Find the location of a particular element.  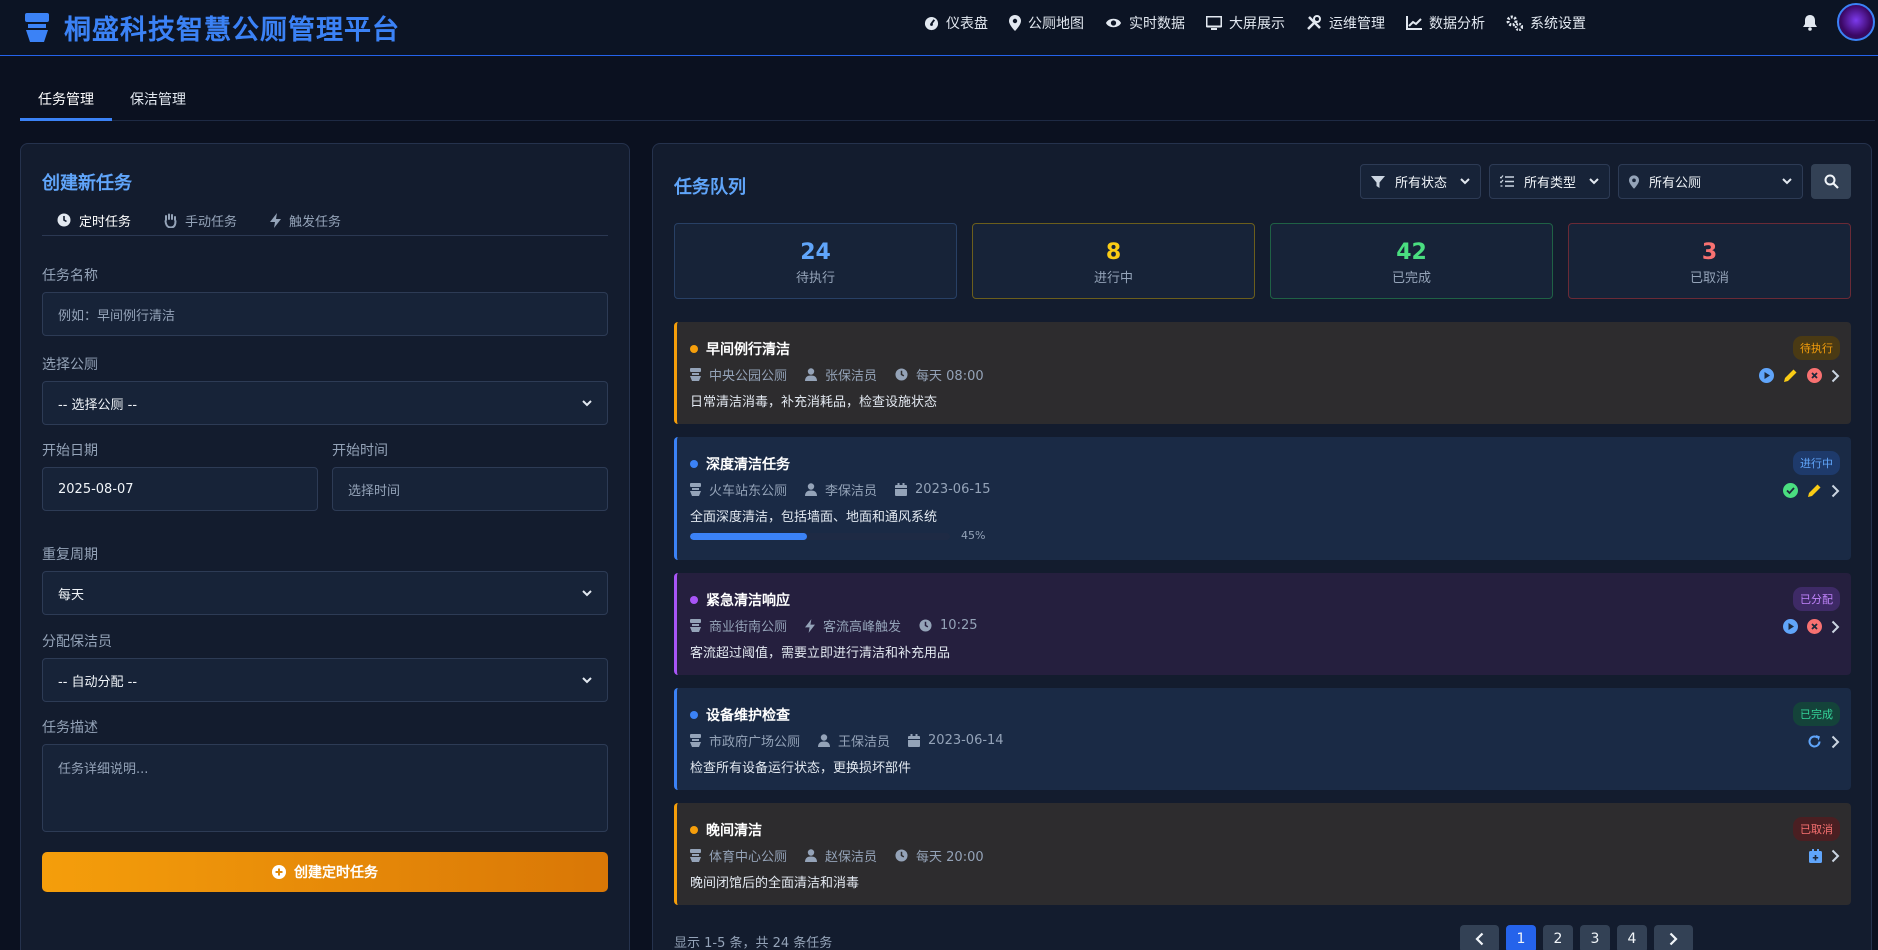

task-desc-label: 任务描述 is located at coordinates (70, 728).